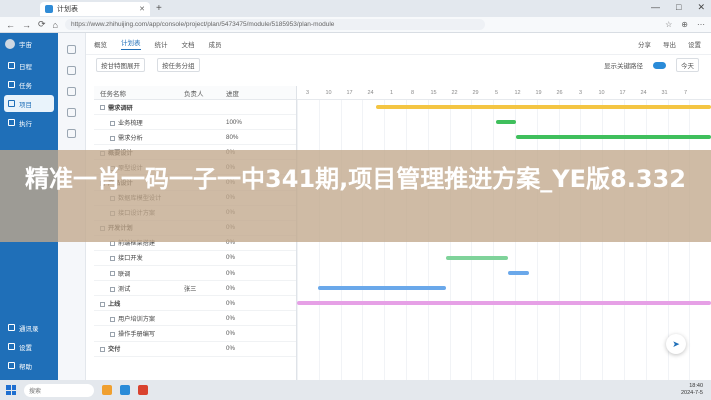 This screenshot has width=711, height=400. I want to click on export-button: 导出, so click(669, 44).